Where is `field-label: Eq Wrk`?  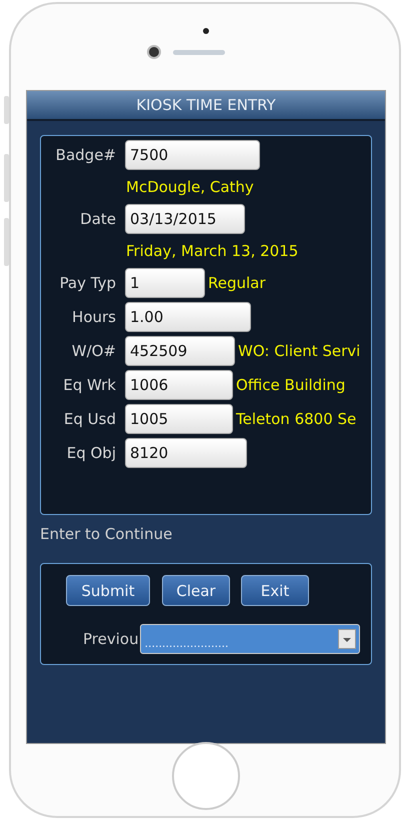
field-label: Eq Wrk is located at coordinates (89, 385).